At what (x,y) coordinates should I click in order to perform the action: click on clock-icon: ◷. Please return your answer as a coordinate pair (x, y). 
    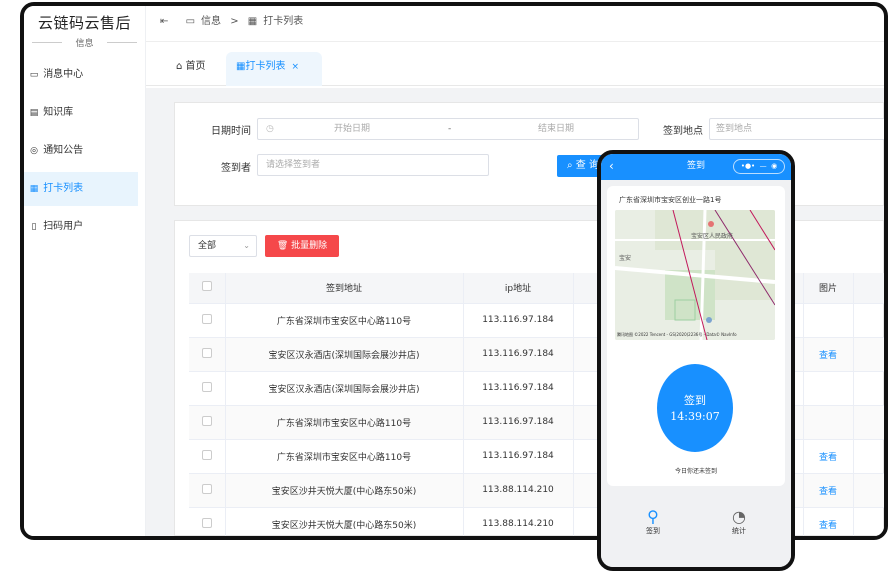
    Looking at the image, I should click on (270, 129).